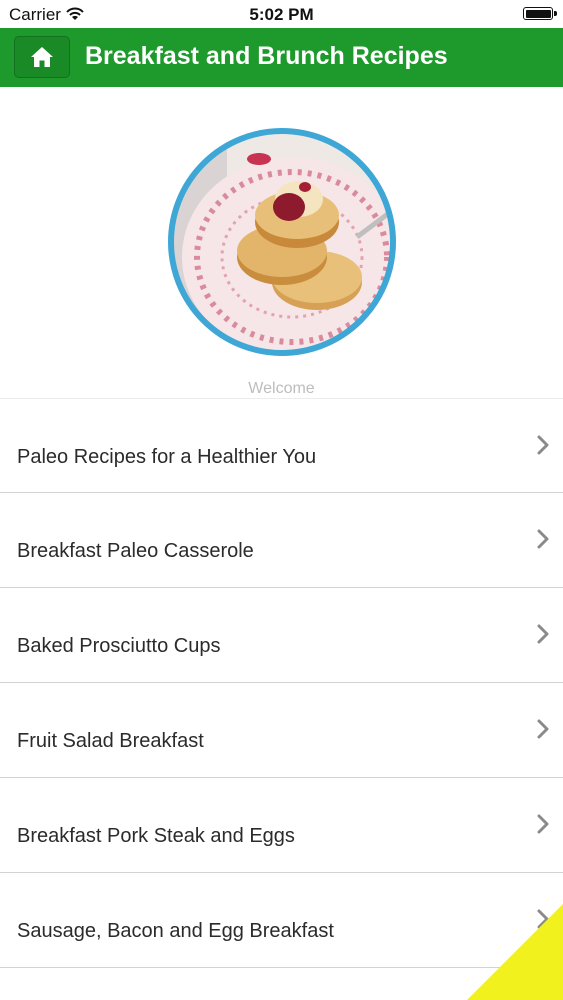 Image resolution: width=563 pixels, height=1000 pixels. What do you see at coordinates (515, 952) in the screenshot?
I see `corner-accent` at bounding box center [515, 952].